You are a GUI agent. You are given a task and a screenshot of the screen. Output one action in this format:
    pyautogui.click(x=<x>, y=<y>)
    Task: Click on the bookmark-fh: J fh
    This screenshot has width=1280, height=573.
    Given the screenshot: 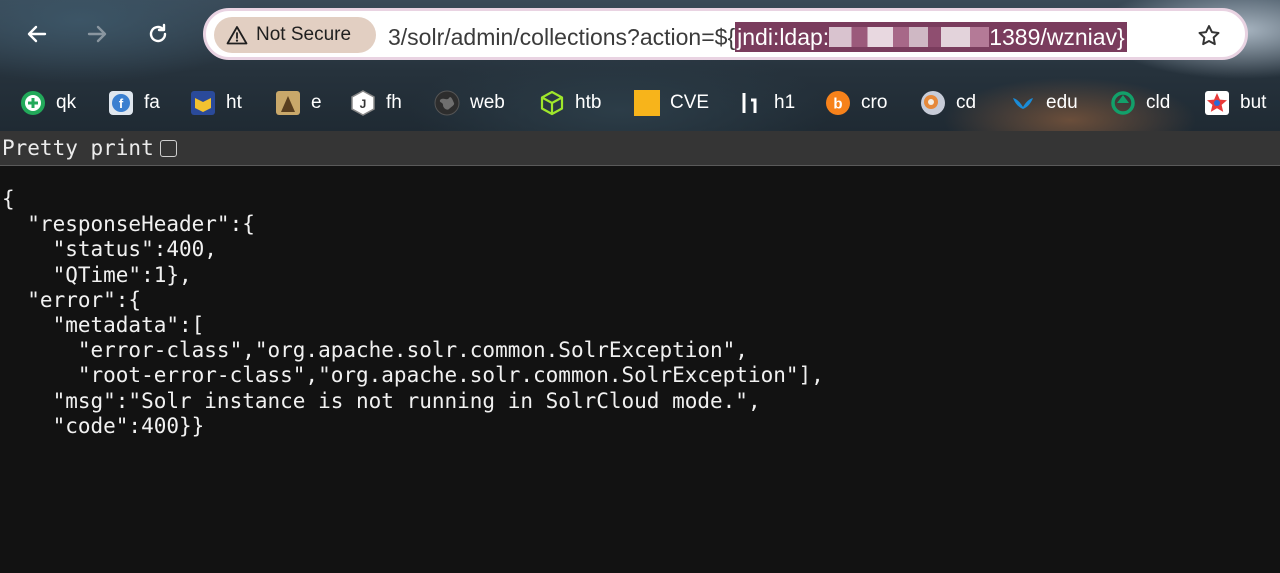 What is the action you would take?
    pyautogui.click(x=376, y=103)
    